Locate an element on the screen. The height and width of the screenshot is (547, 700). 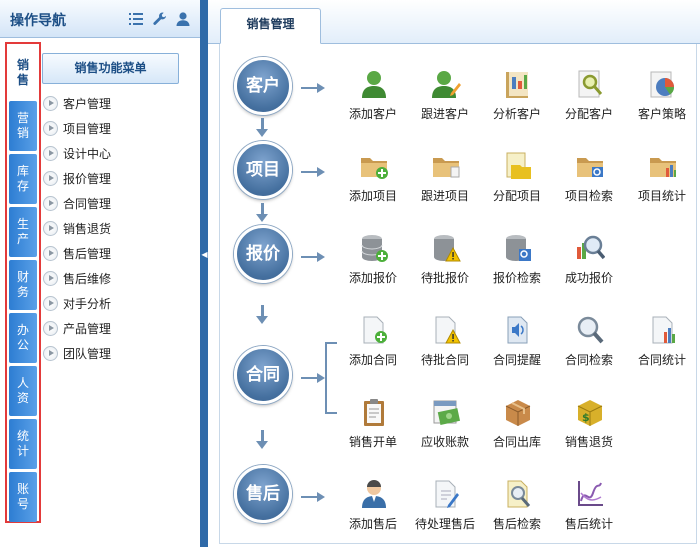
menu-item-aftersale-repair: 售后维修 is located at coordinates (77, 278).